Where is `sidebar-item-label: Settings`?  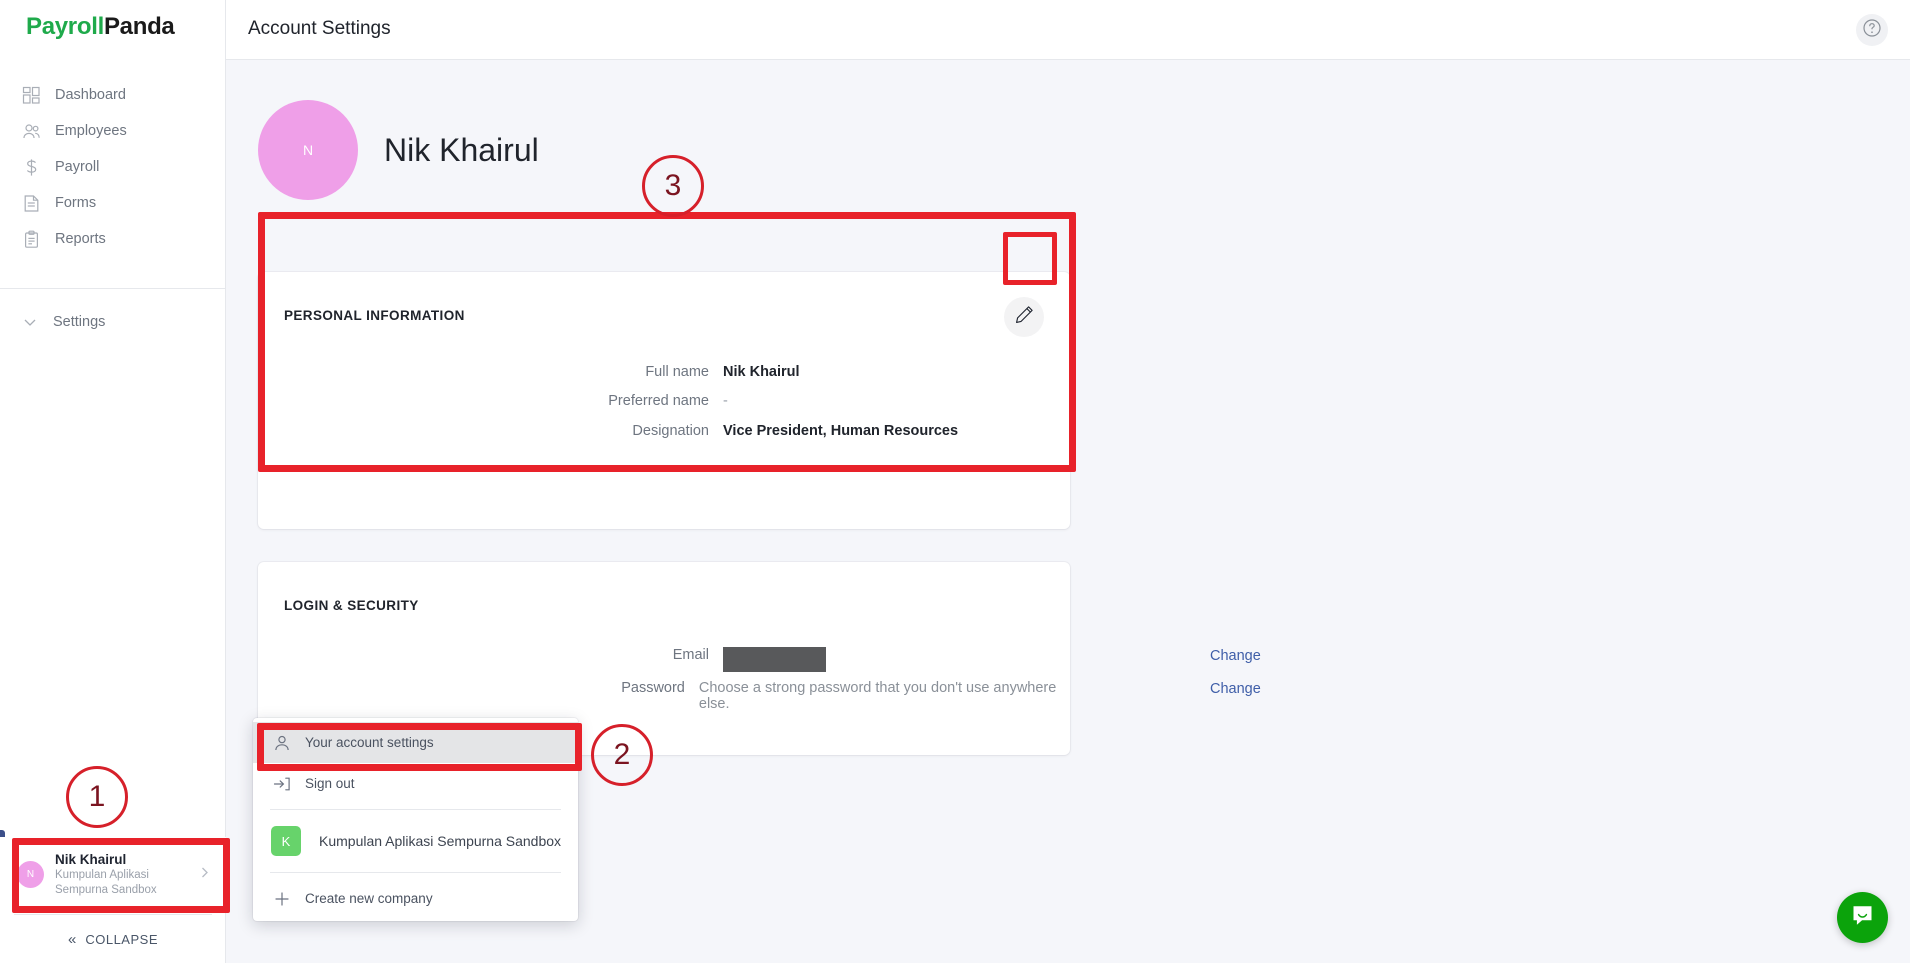
sidebar-item-label: Settings is located at coordinates (79, 322).